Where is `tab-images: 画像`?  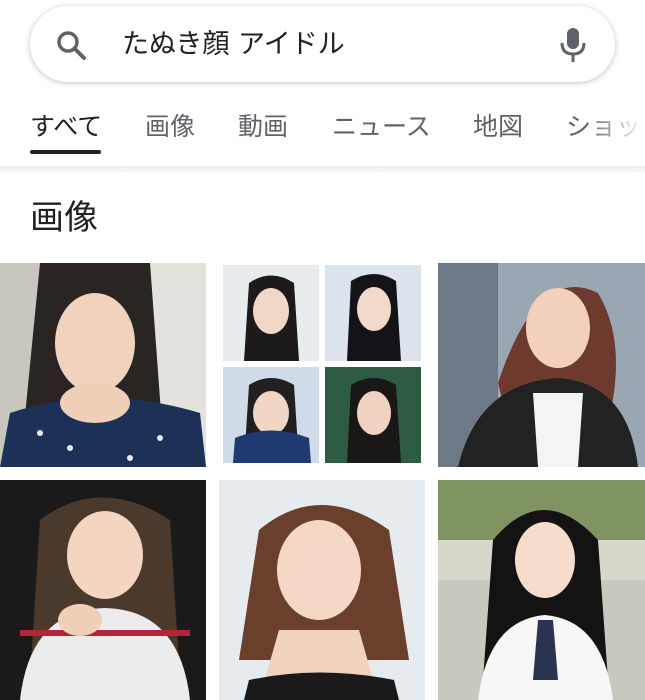
tab-images: 画像 is located at coordinates (170, 127).